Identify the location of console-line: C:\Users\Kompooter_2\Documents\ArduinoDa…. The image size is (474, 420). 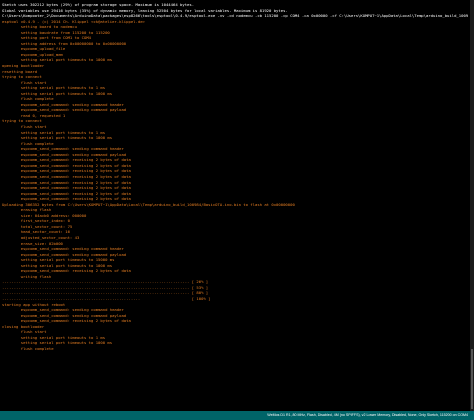
(235, 16).